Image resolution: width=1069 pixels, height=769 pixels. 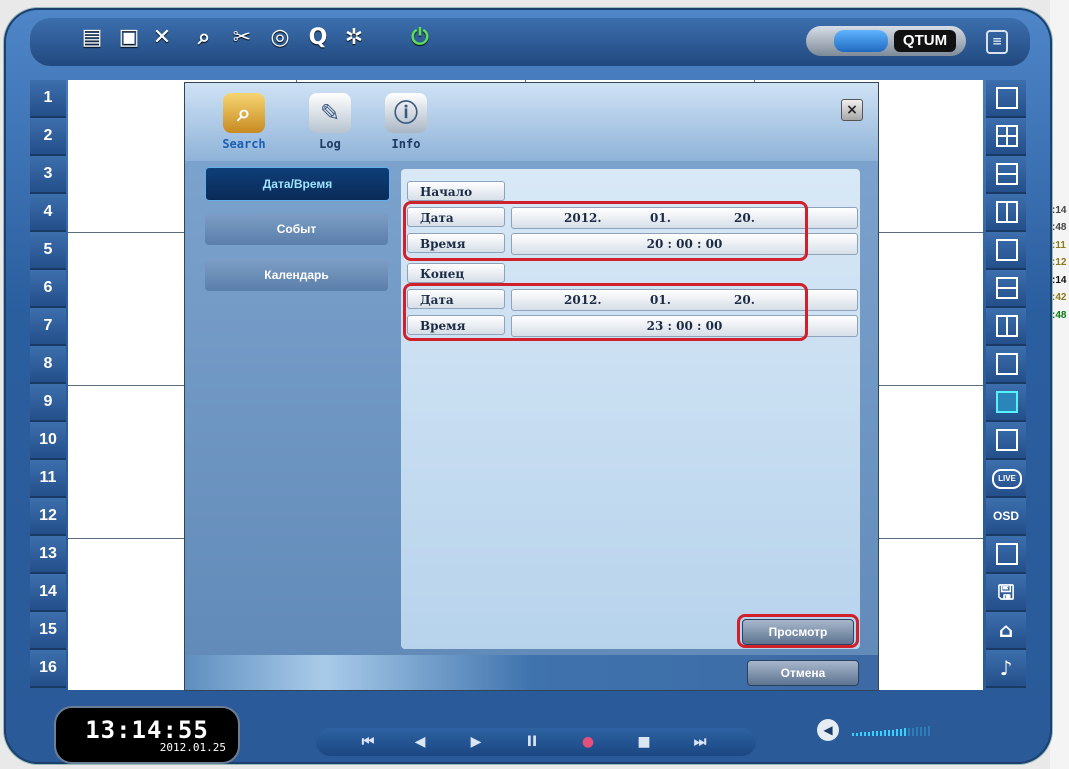 I want to click on skip-forward-button: ⏭, so click(x=700, y=742).